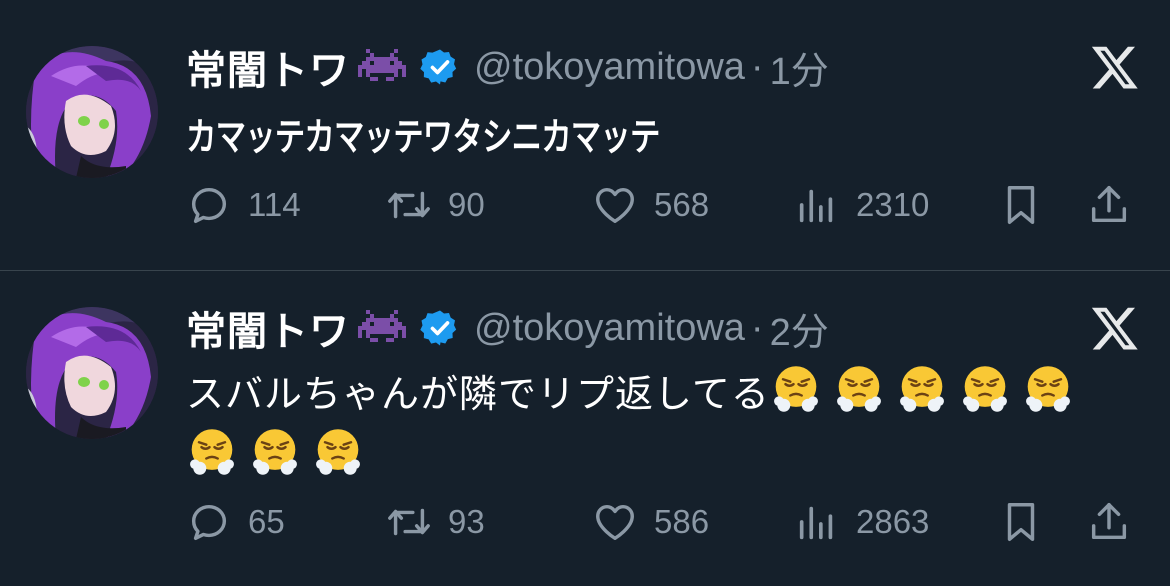 This screenshot has width=1170, height=586. I want to click on timestamp: 2分, so click(799, 328).